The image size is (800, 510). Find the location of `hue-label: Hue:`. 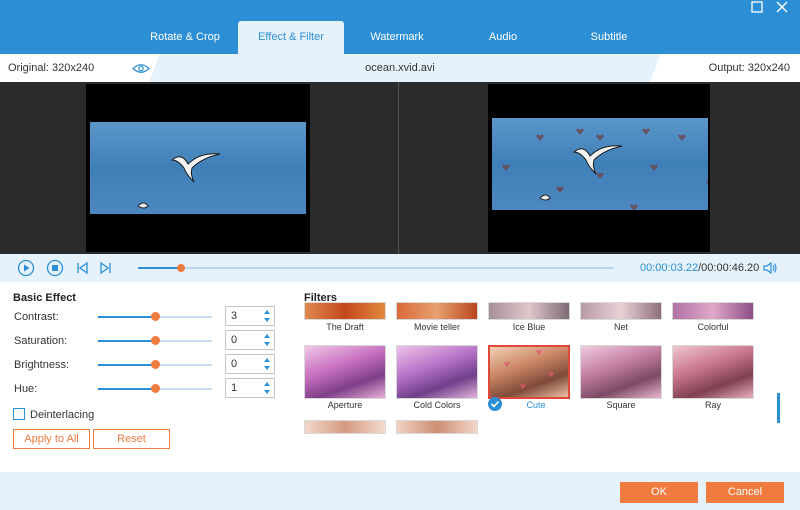

hue-label: Hue: is located at coordinates (26, 389).